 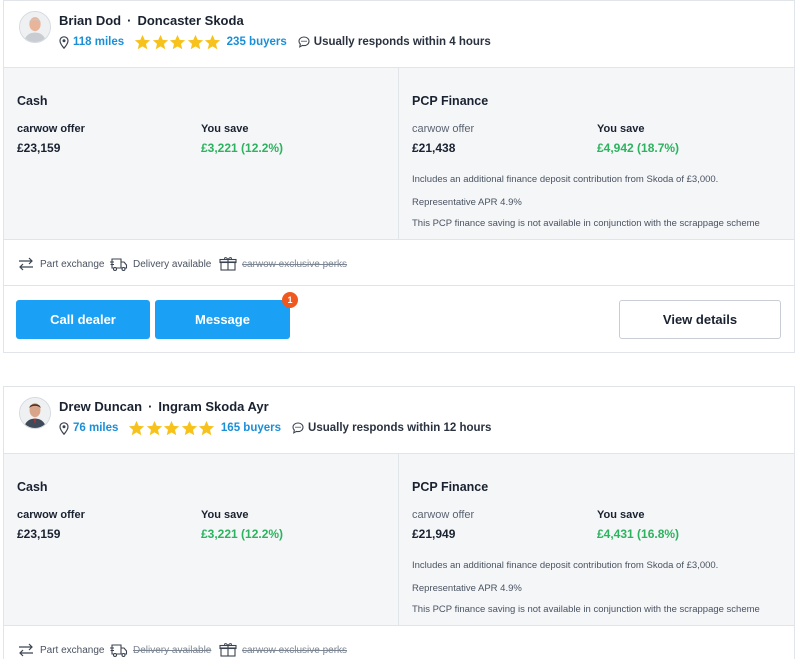 I want to click on unread-badge: 1, so click(x=290, y=300).